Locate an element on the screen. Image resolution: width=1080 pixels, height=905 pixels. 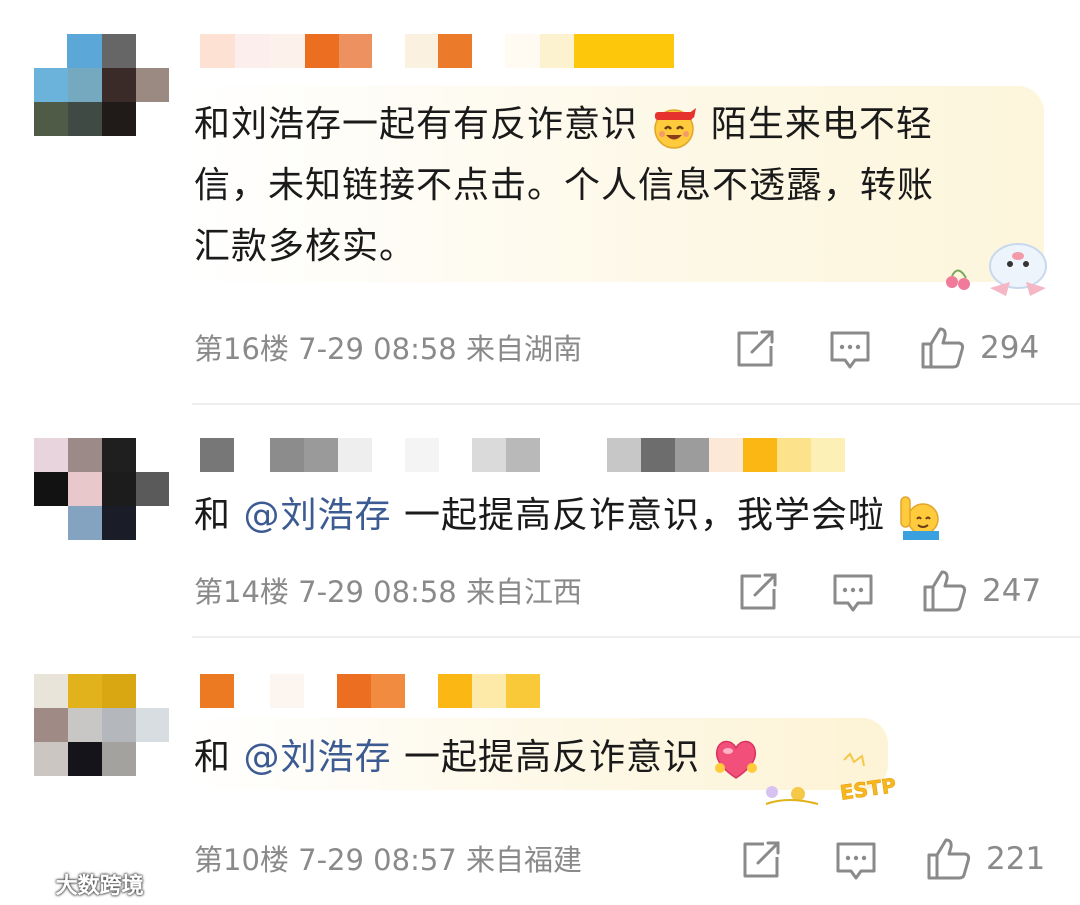
comment-text: 和 @刘浩存 一起提高反诈意识，我学会啦 is located at coordinates (568, 515).